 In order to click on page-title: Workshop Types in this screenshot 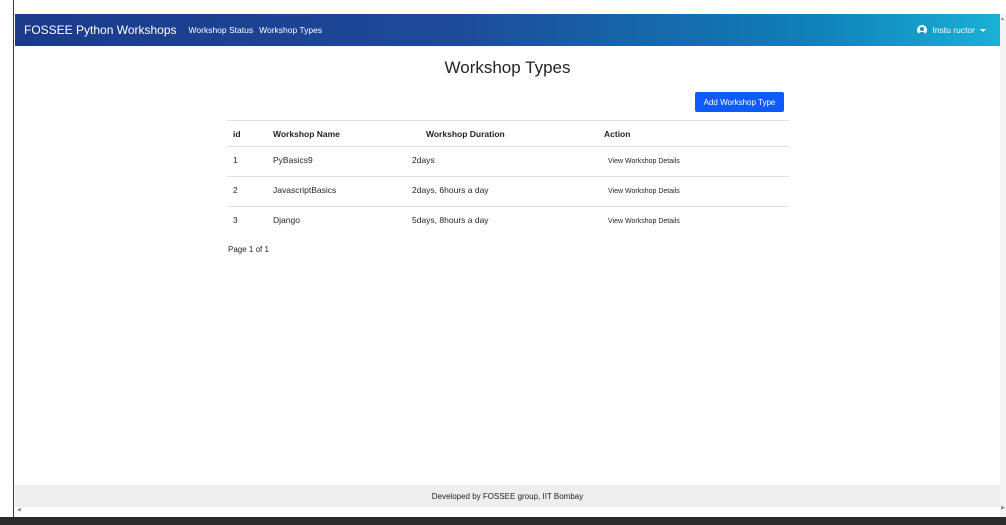, I will do `click(507, 67)`.